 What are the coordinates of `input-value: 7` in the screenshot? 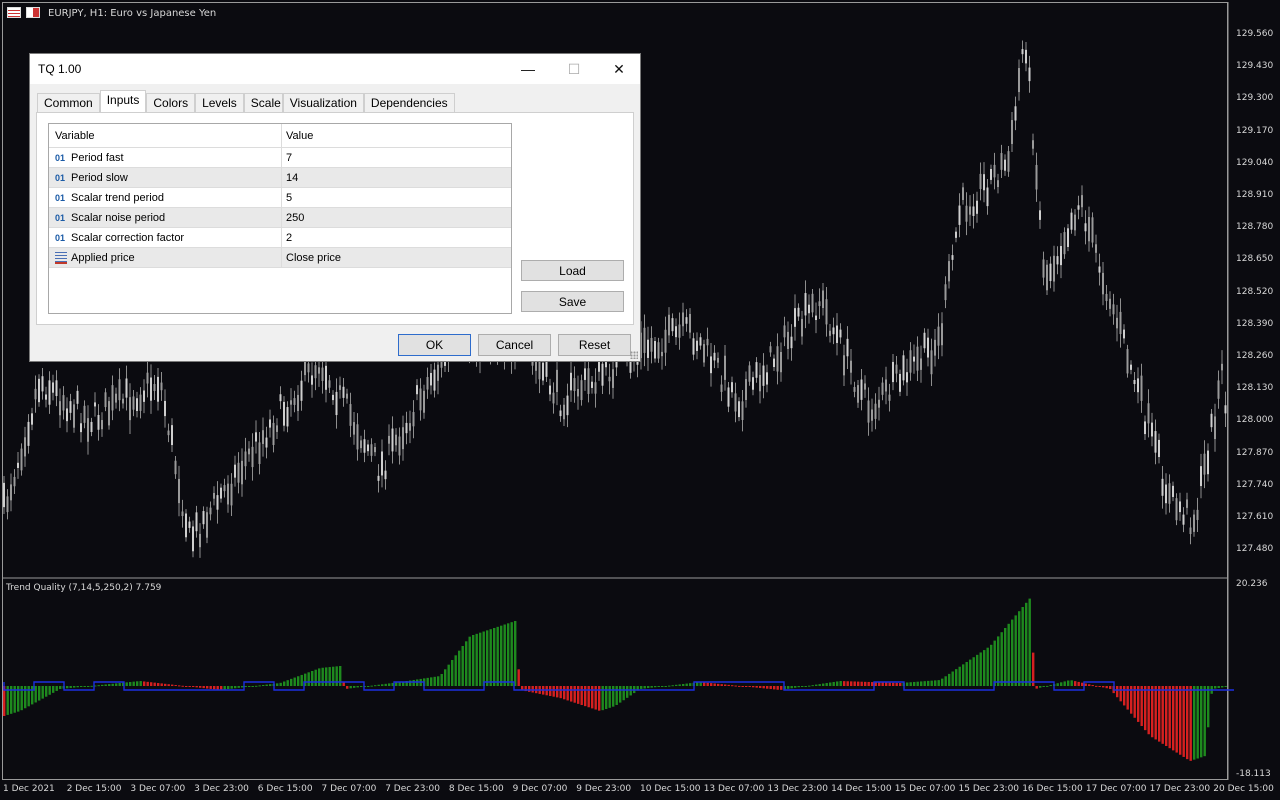 It's located at (395, 157).